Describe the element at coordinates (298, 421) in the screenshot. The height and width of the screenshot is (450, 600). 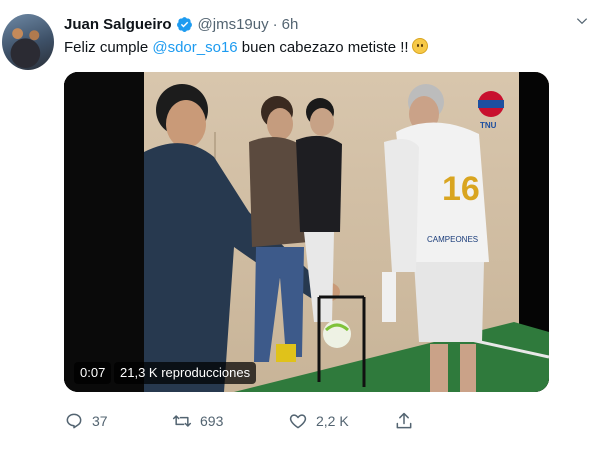
I see `heart-icon` at that location.